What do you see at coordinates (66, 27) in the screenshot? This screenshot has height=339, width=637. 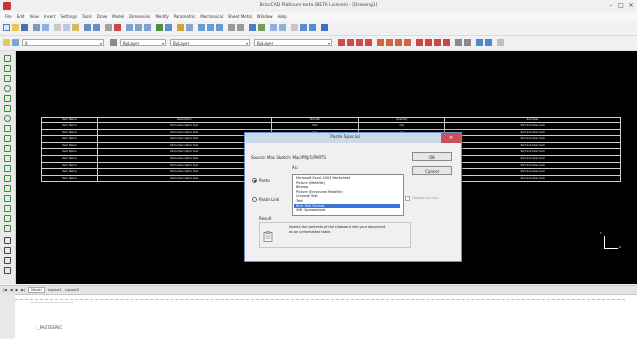 I see `copy-icon` at bounding box center [66, 27].